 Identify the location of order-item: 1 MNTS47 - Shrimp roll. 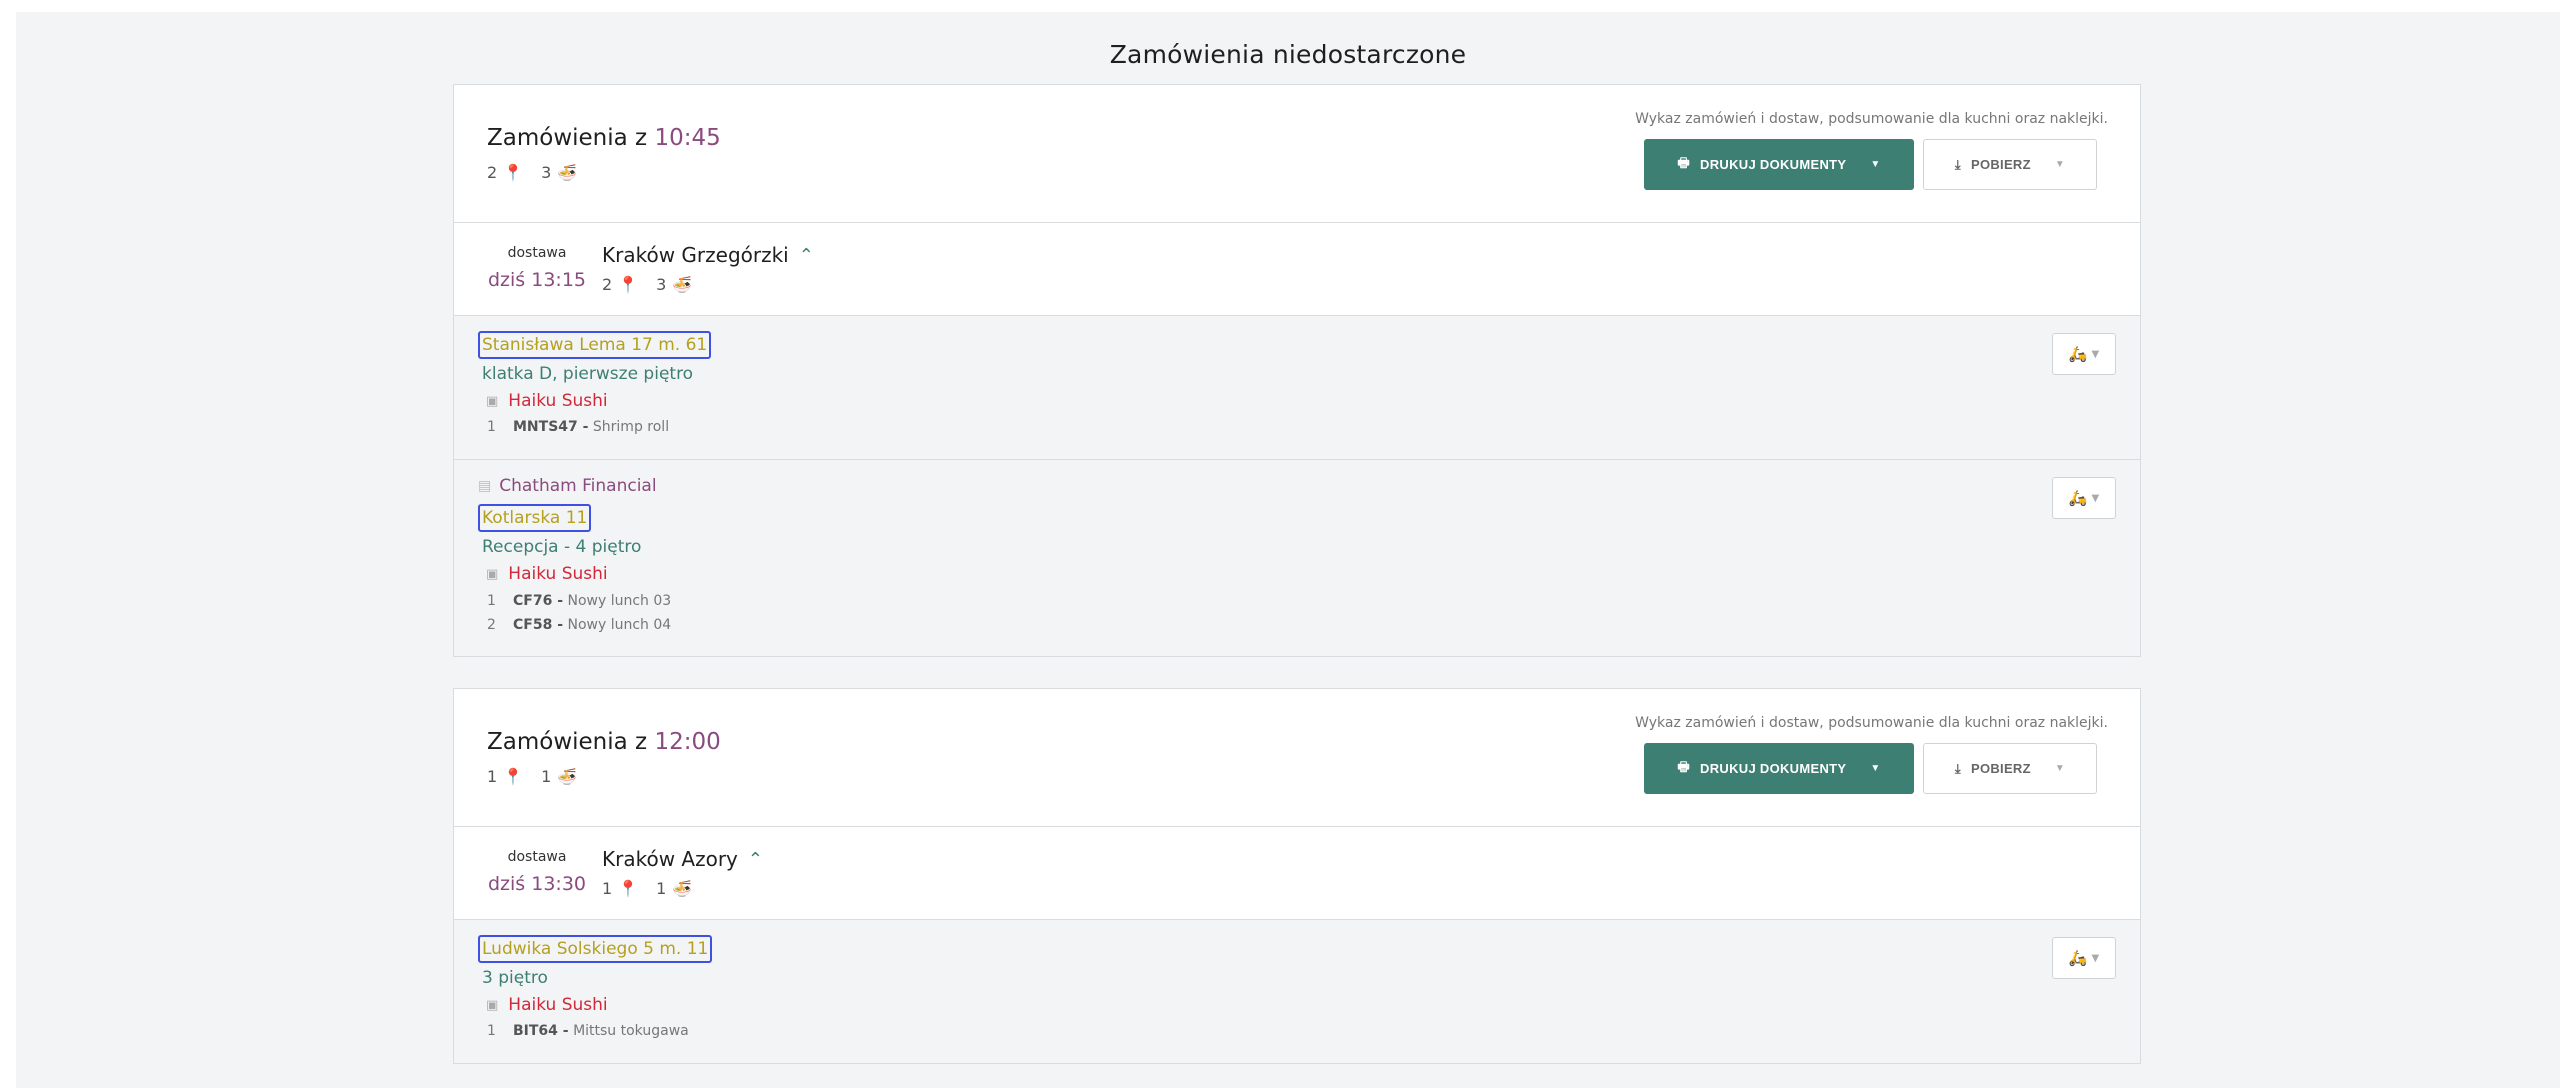
(578, 427).